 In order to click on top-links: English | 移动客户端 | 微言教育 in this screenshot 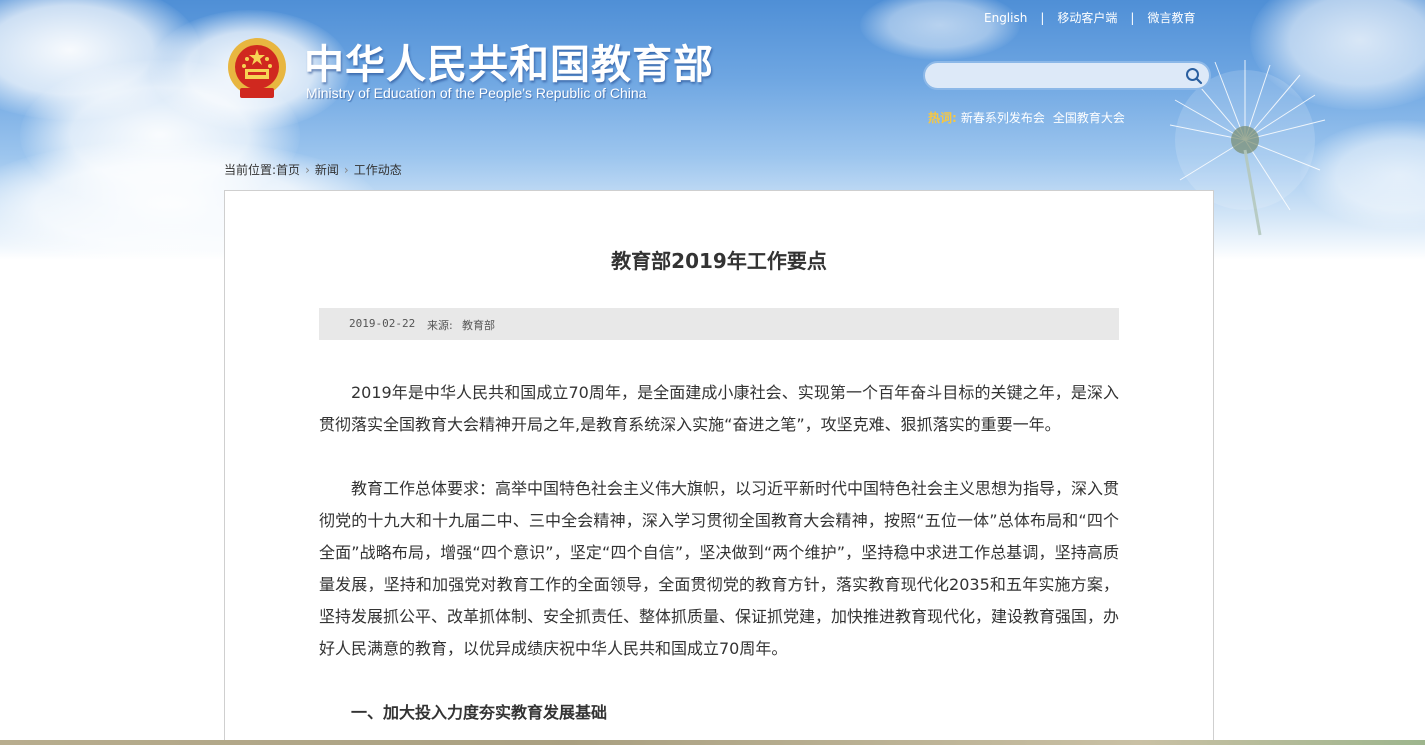, I will do `click(1089, 17)`.